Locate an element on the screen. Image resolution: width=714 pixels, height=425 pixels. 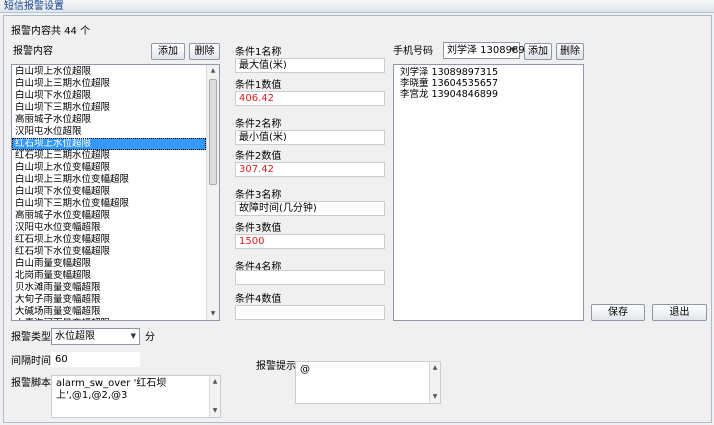
alarm-type-select: 水位超限 ▼ is located at coordinates (95, 336).